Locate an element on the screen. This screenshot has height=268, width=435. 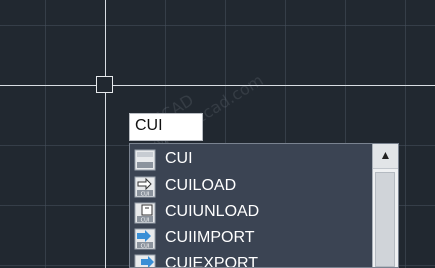
autocomplete-item-label: CUIUNLOAD is located at coordinates (212, 211).